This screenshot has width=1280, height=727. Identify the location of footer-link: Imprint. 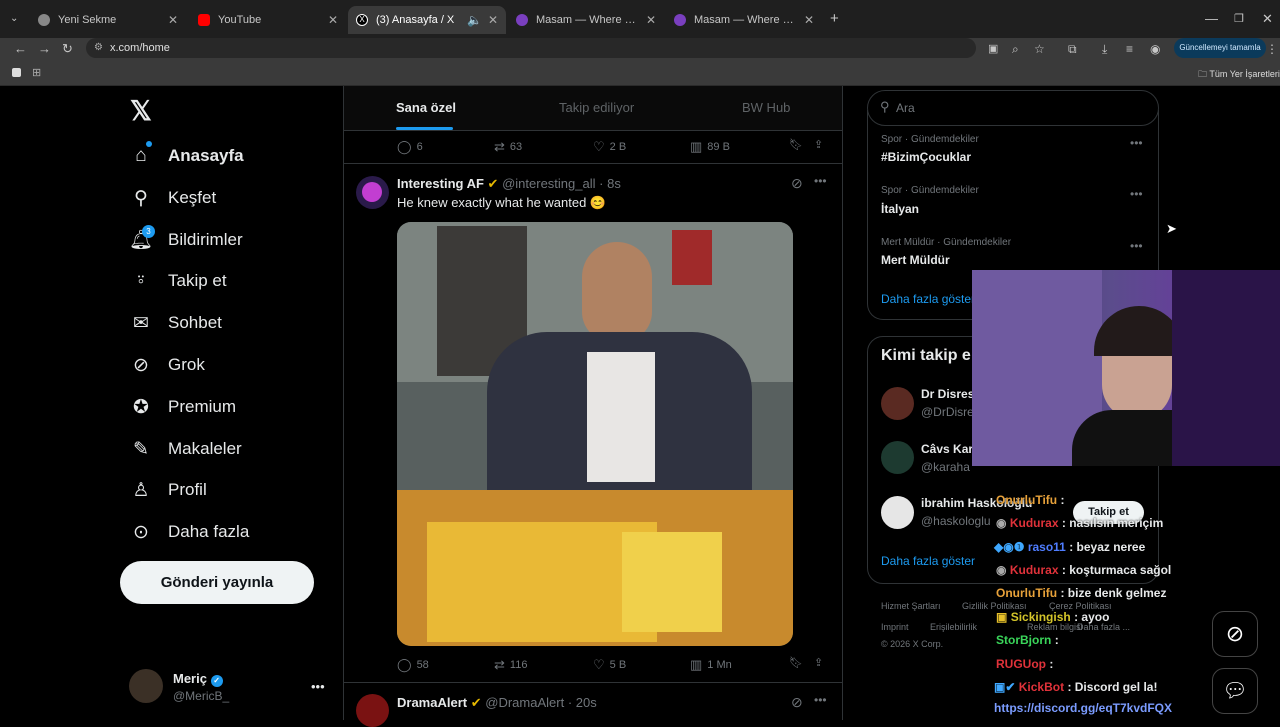
(895, 627).